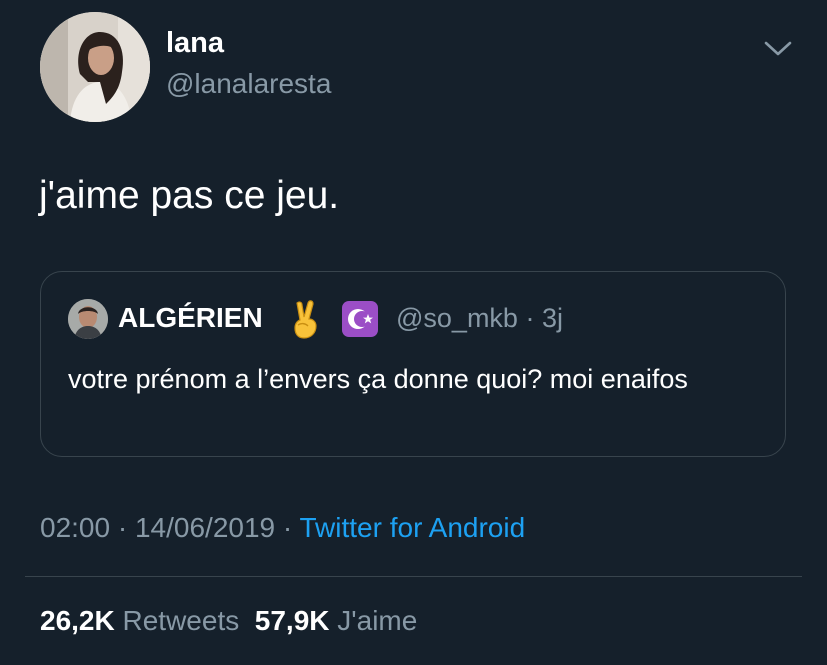  What do you see at coordinates (190, 318) in the screenshot?
I see `quoted-author-name: ALGÉRIEN` at bounding box center [190, 318].